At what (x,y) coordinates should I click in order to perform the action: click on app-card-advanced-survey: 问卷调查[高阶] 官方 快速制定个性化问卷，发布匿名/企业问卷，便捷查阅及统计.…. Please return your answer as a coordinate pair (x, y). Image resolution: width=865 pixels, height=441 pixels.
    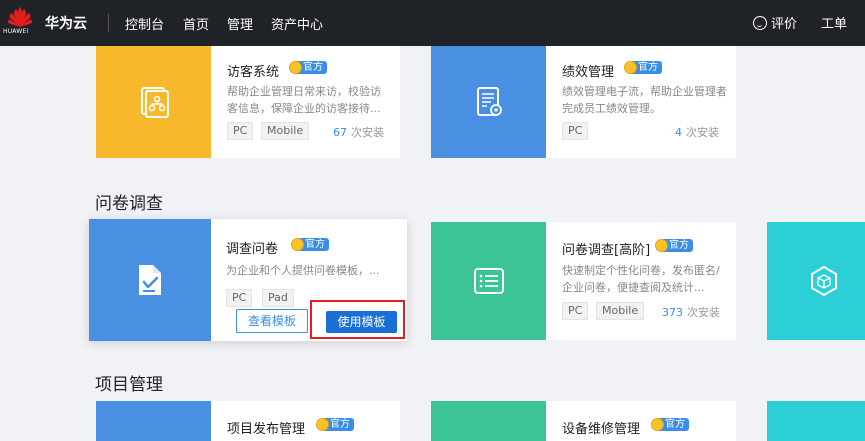
    Looking at the image, I should click on (583, 281).